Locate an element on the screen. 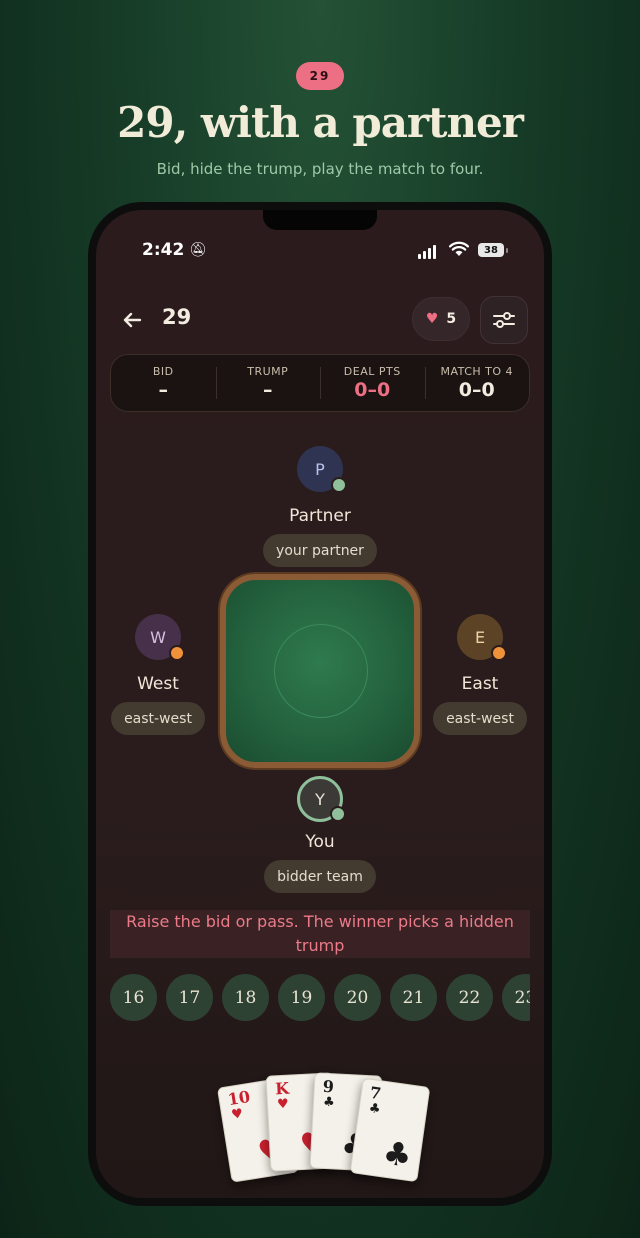  seat-west: W West east-west is located at coordinates (158, 674).